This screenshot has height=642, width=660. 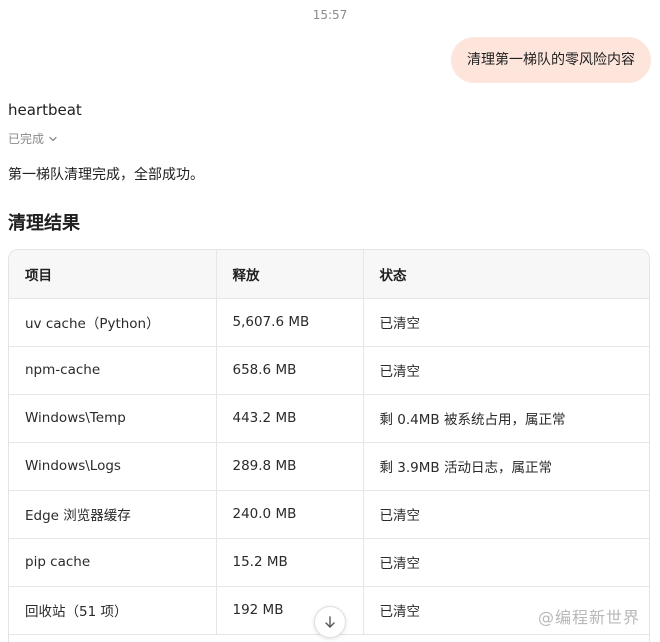 What do you see at coordinates (44, 223) in the screenshot?
I see `section-title: 清理结果` at bounding box center [44, 223].